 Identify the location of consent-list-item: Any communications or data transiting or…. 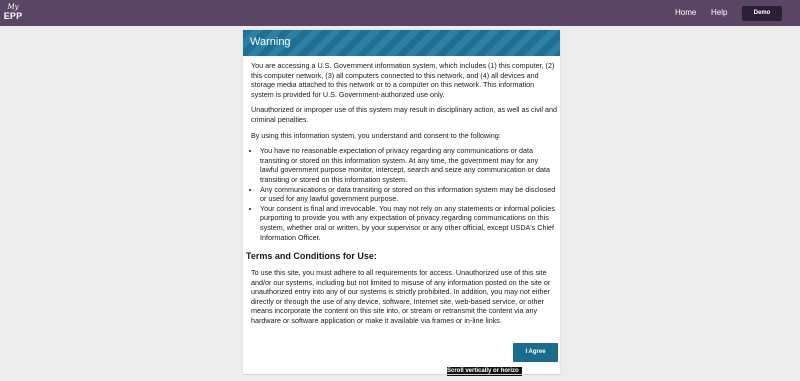
(408, 194).